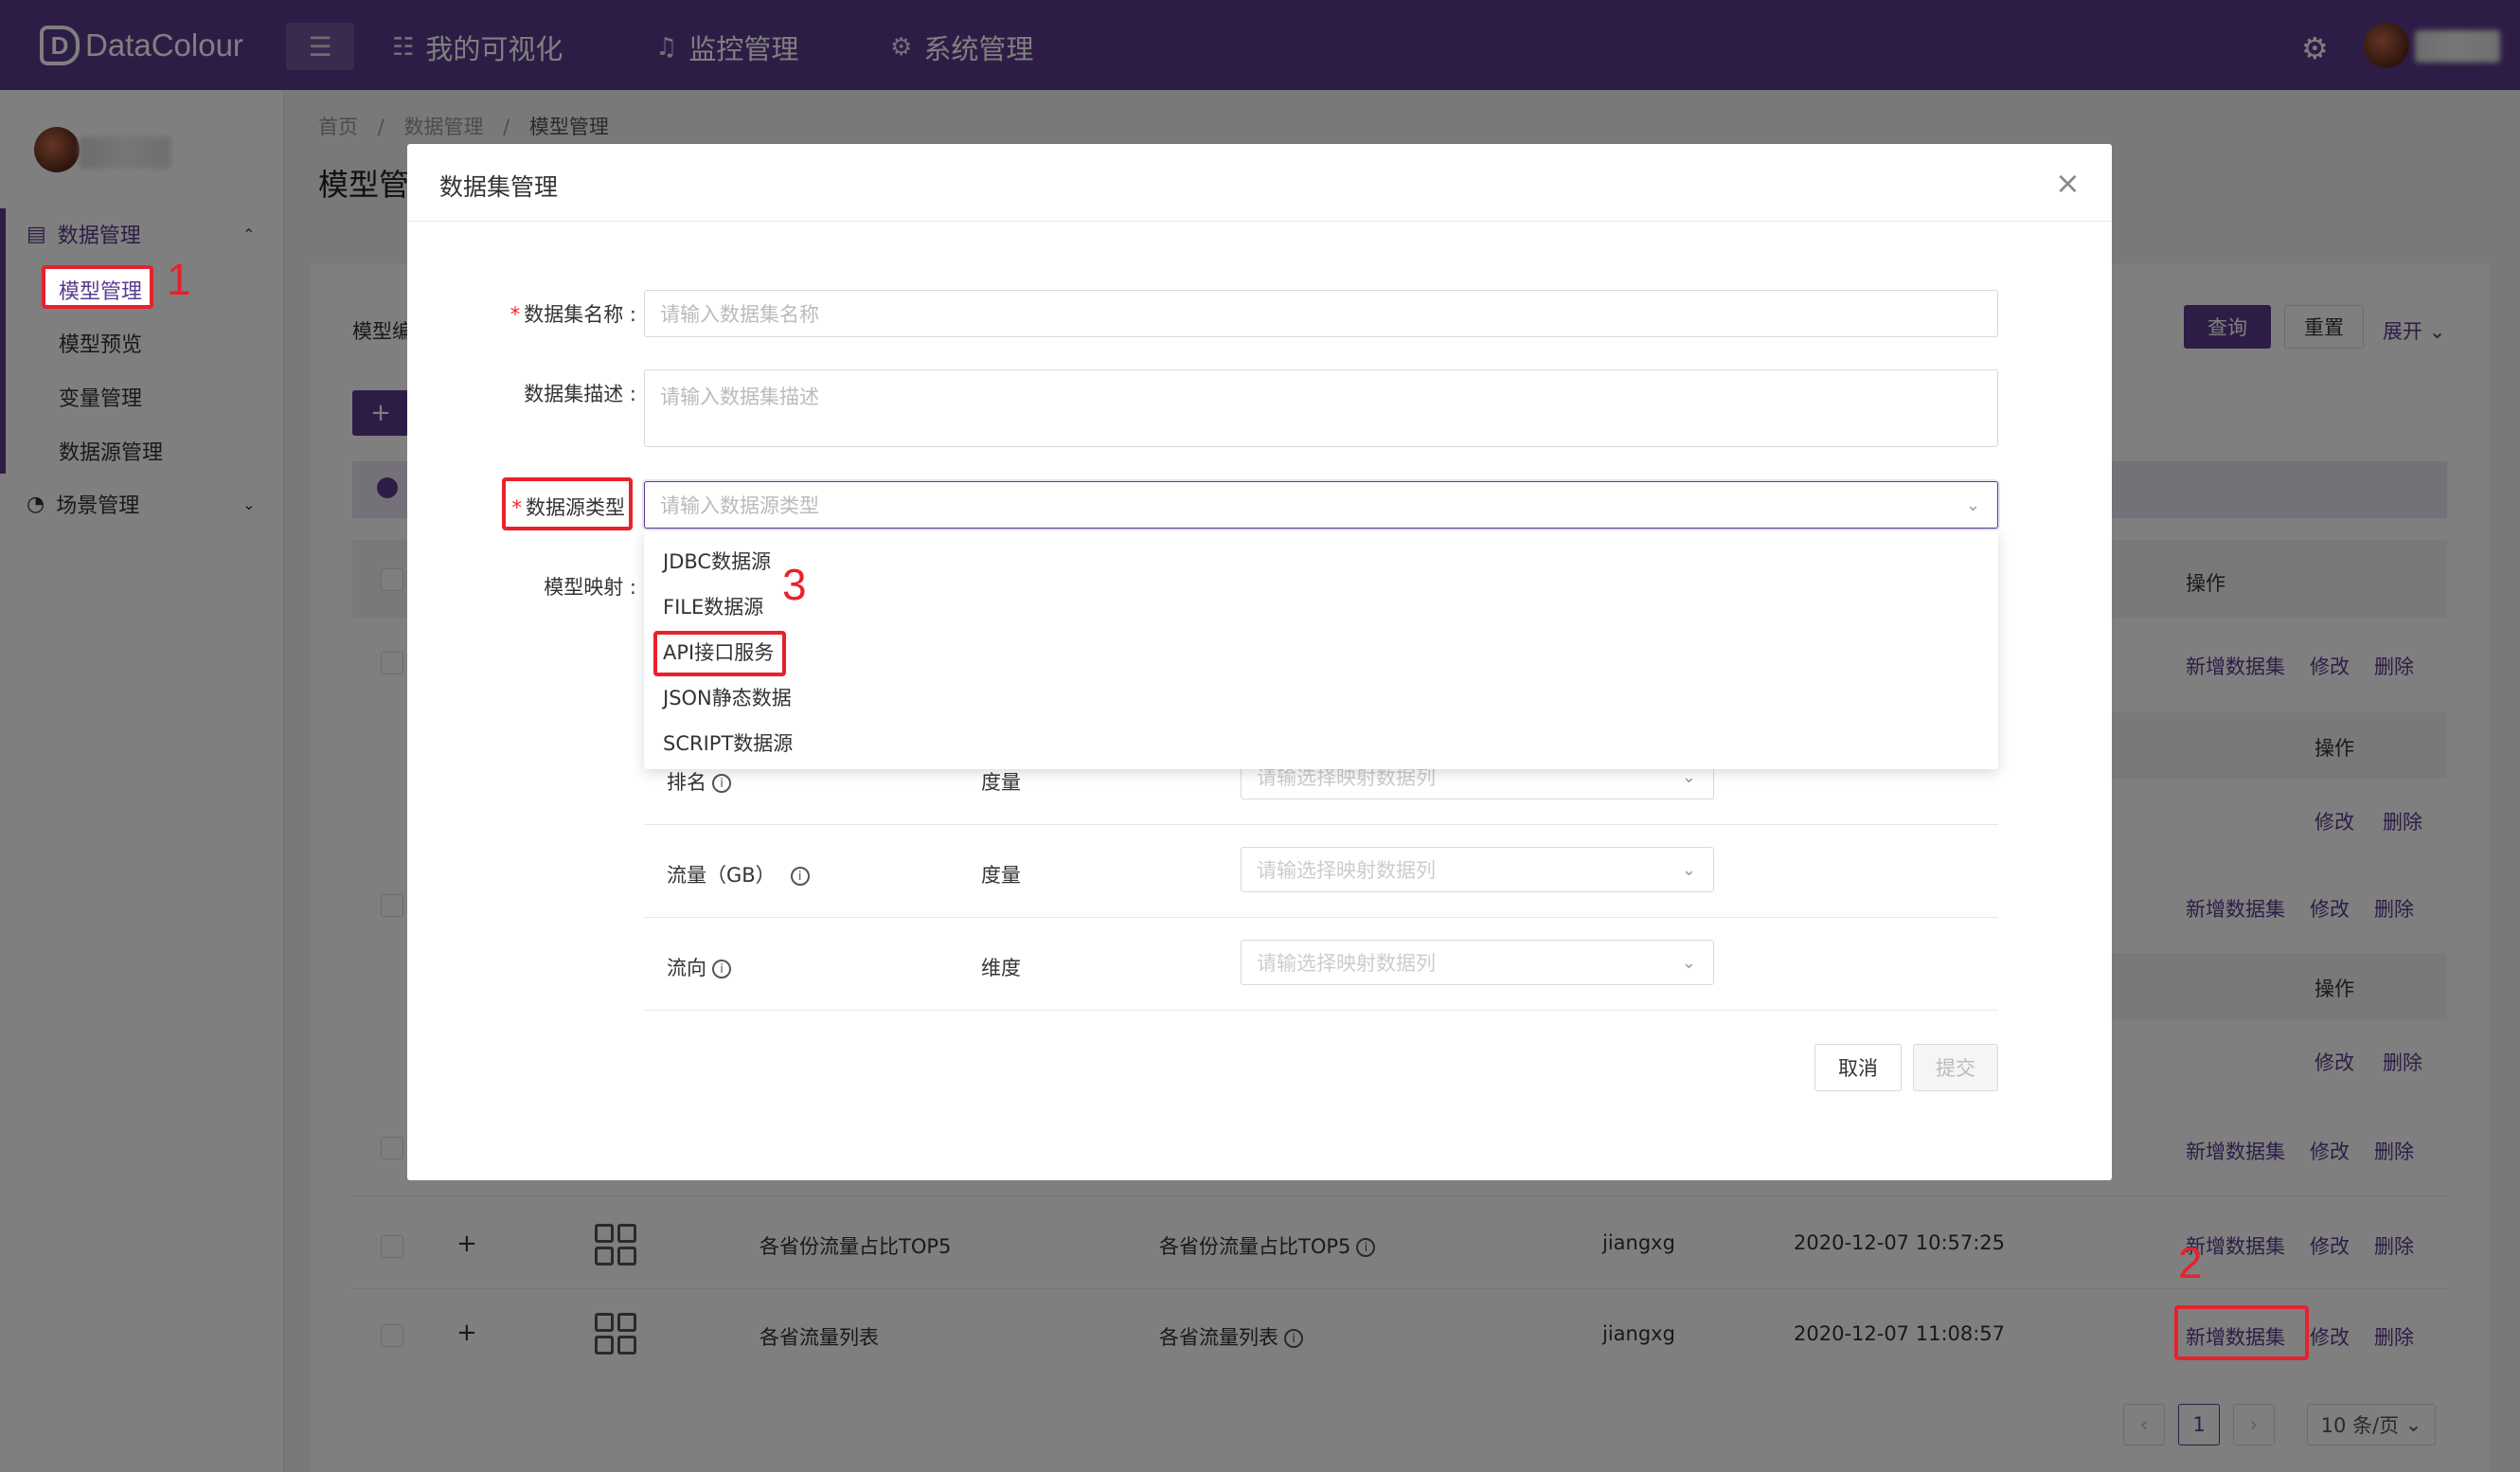 Image resolution: width=2520 pixels, height=1472 pixels. Describe the element at coordinates (521, 313) in the screenshot. I see `dataset-name-label: * 数据集名称 :` at that location.